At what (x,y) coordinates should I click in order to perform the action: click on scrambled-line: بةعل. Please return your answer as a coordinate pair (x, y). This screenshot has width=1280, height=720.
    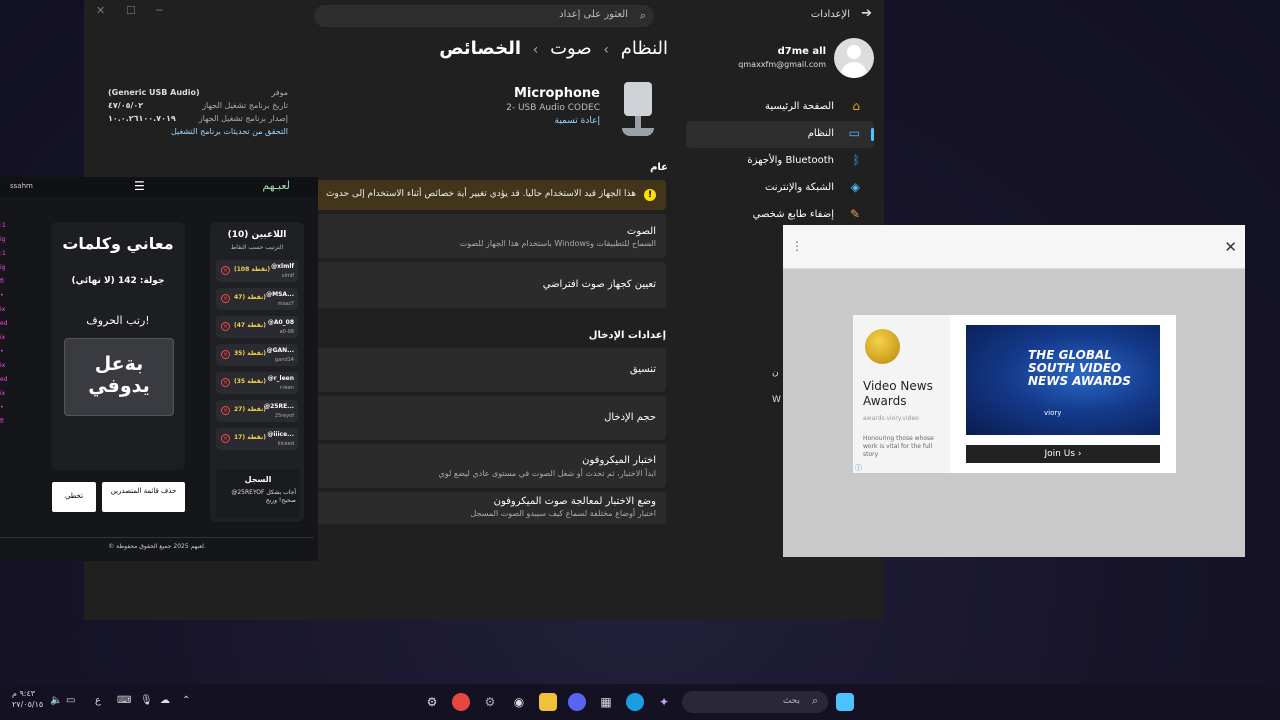
    Looking at the image, I should click on (119, 364).